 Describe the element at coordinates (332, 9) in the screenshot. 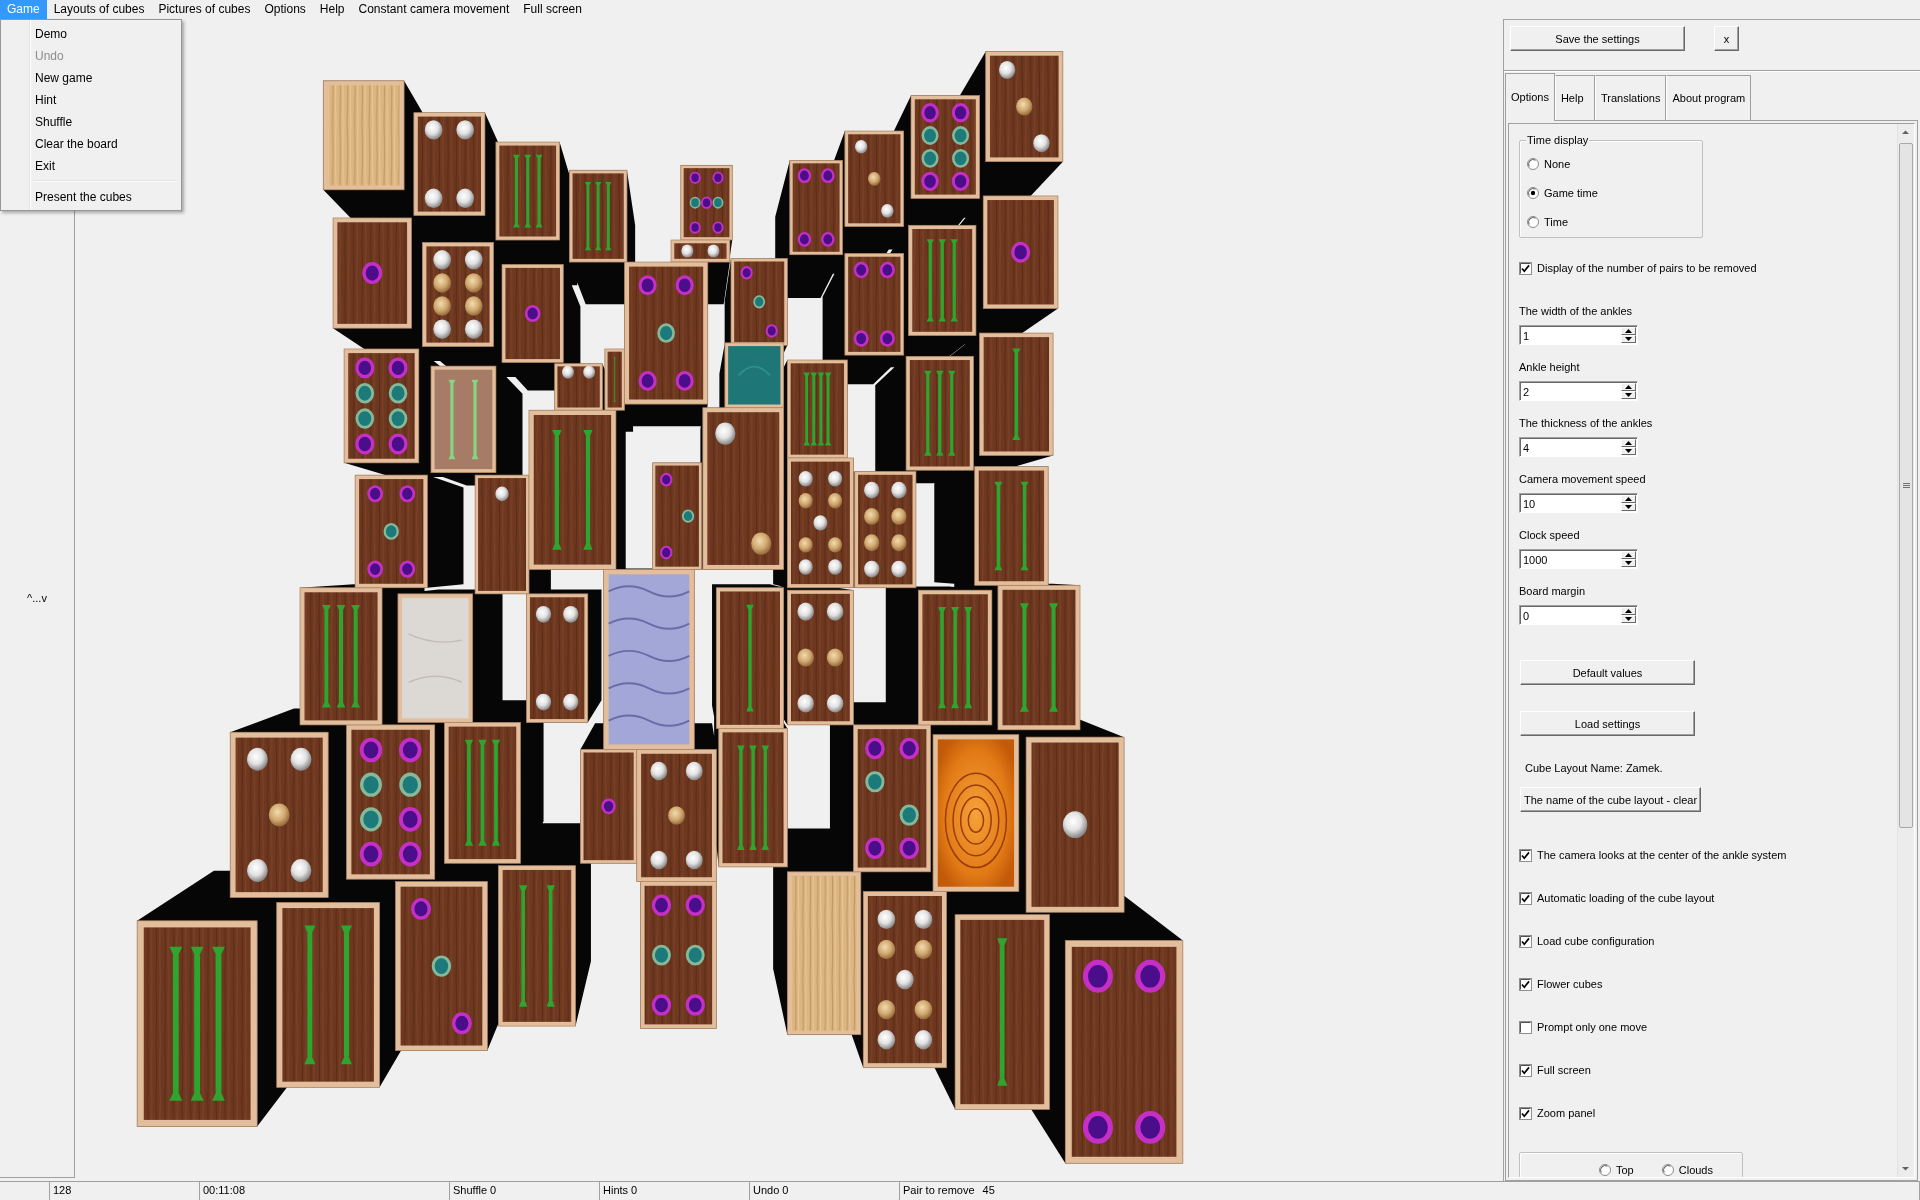

I see `menu-item: Help` at that location.